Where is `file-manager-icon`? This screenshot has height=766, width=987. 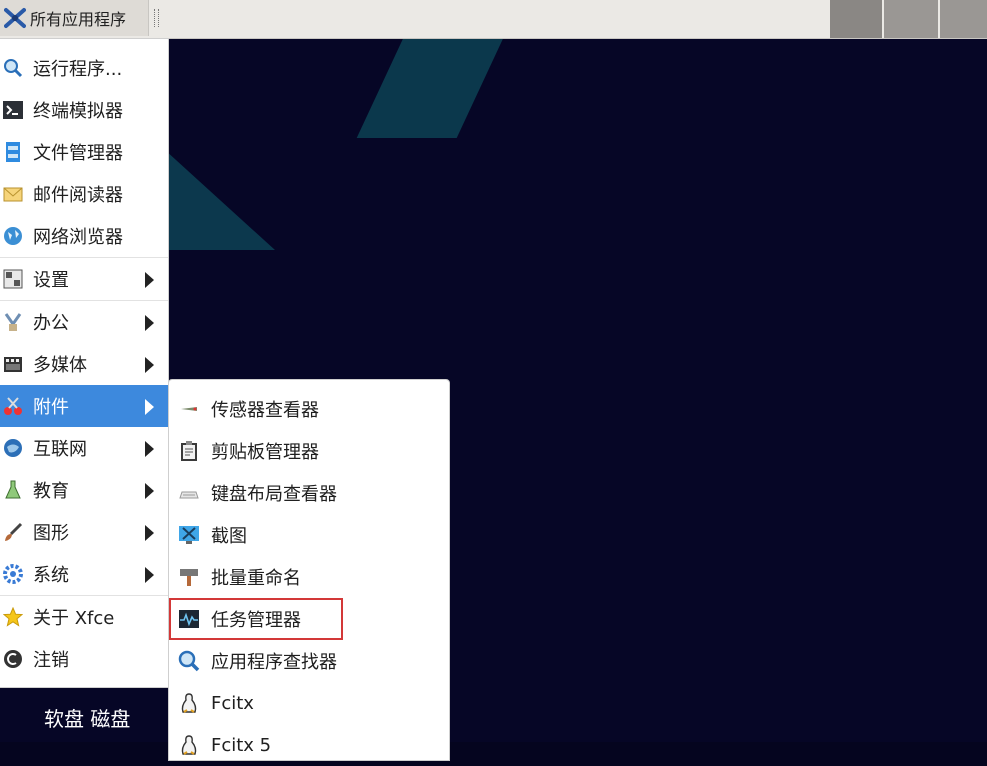 file-manager-icon is located at coordinates (13, 152).